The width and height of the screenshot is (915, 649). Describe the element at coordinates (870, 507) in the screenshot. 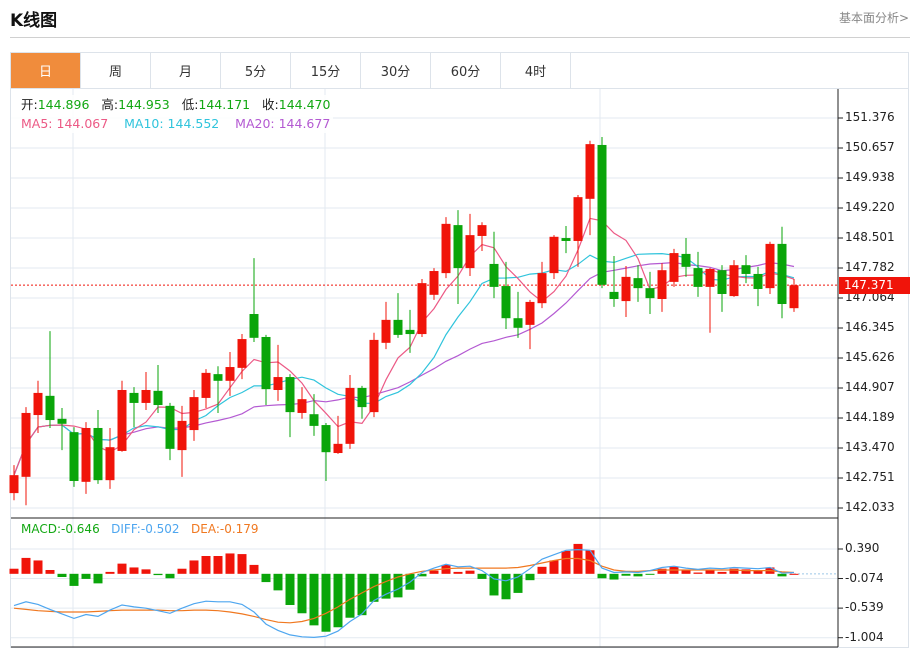

I see `price-tick-label: 142.033` at that location.